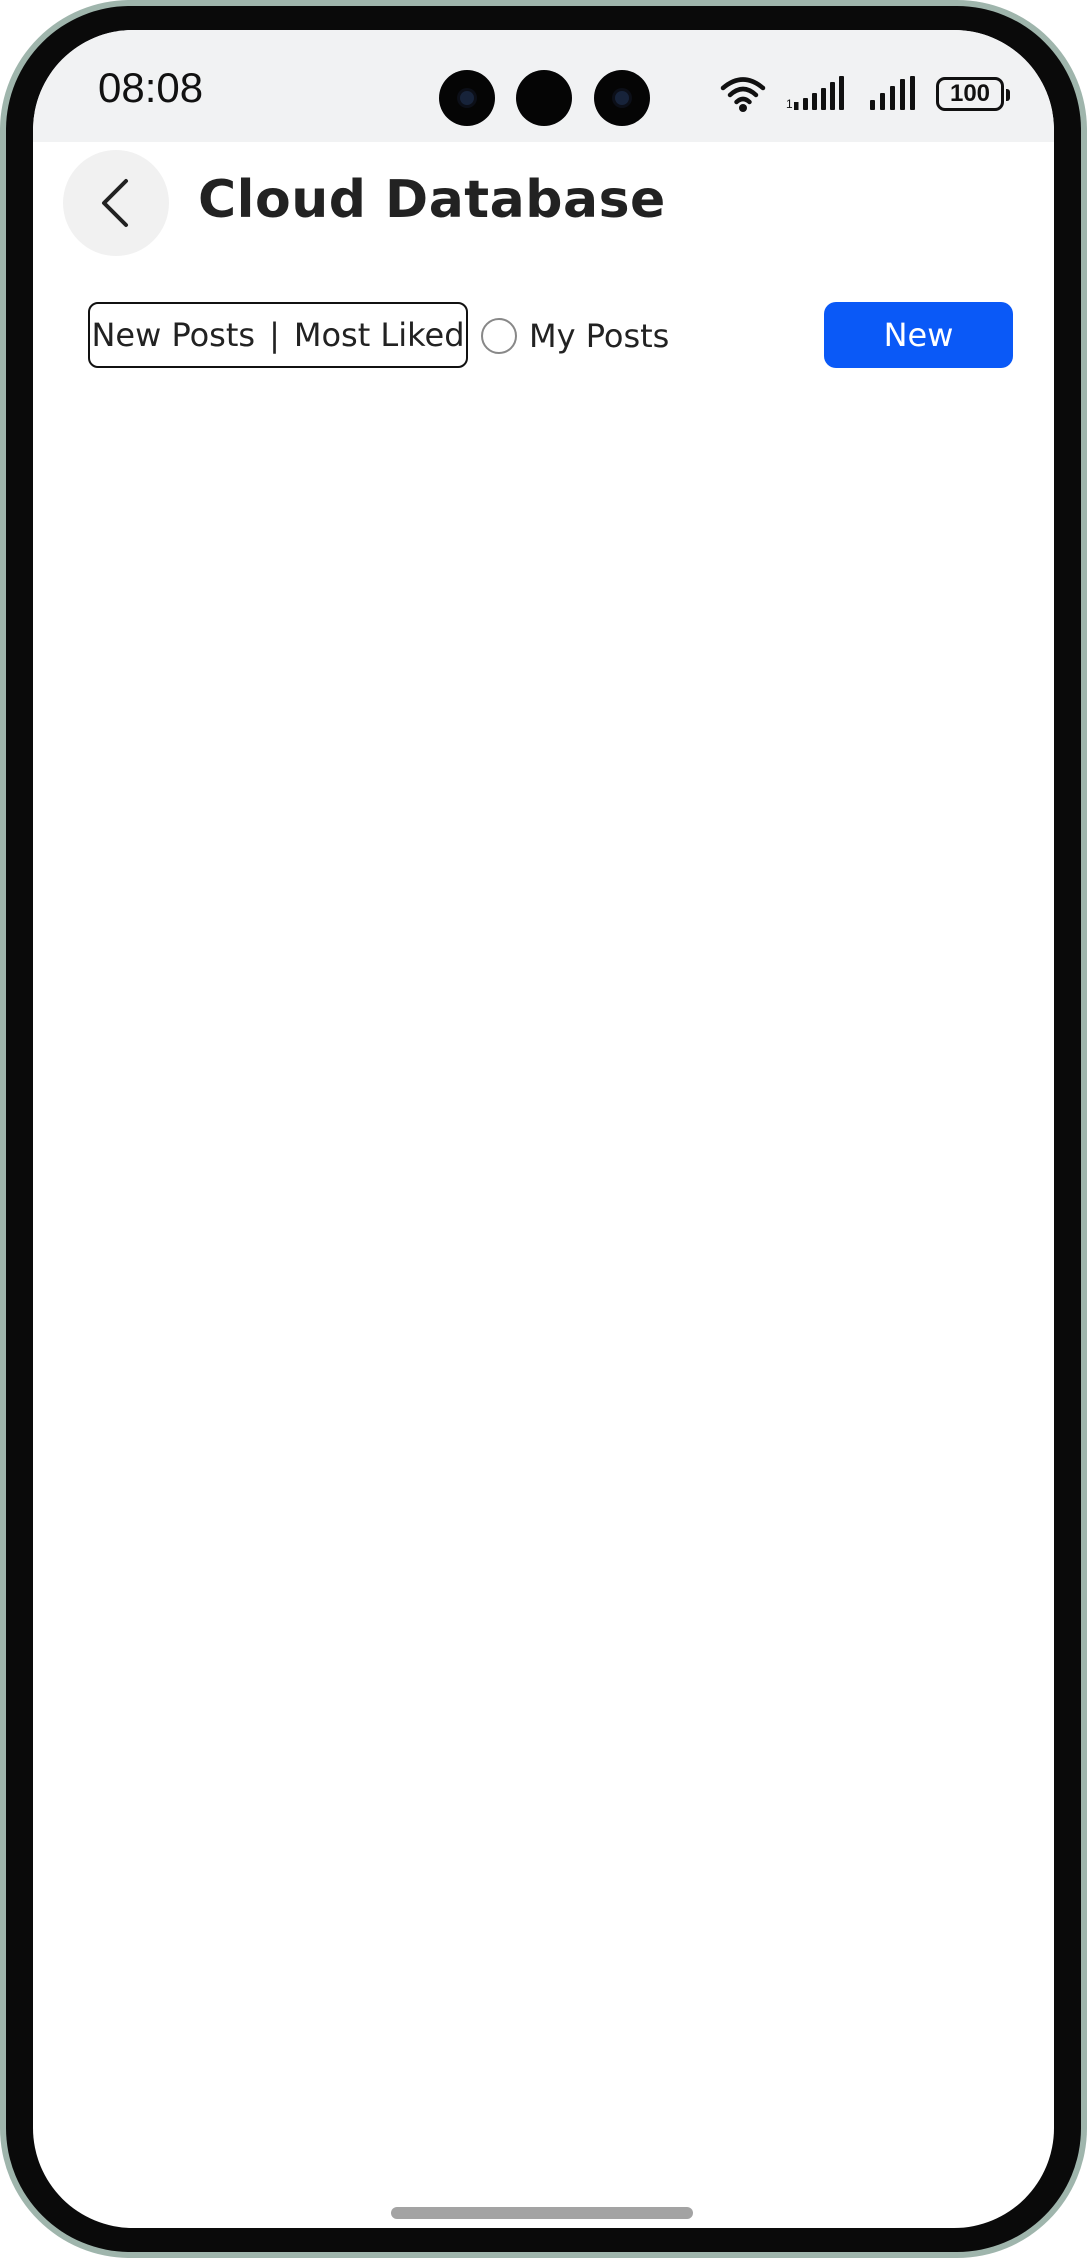 This screenshot has width=1087, height=2258. What do you see at coordinates (970, 93) in the screenshot?
I see `battery-level: 100` at bounding box center [970, 93].